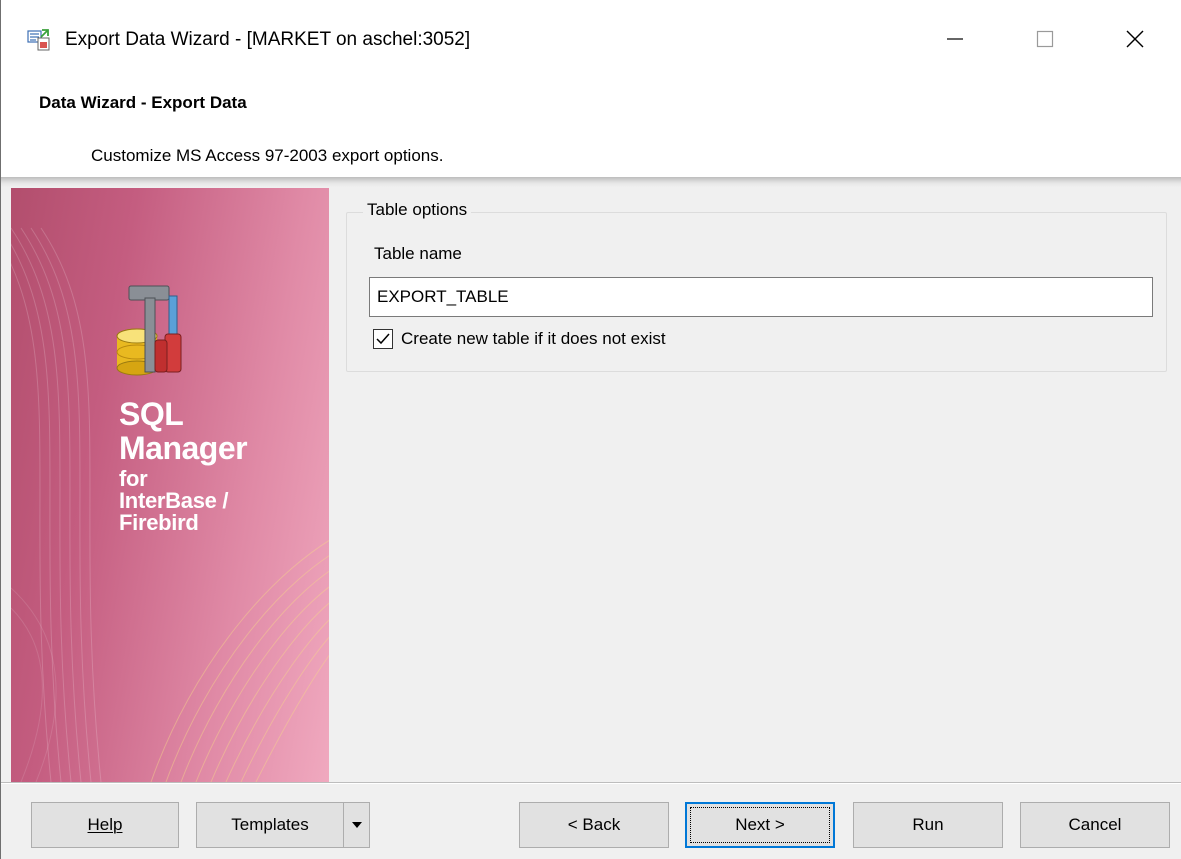  Describe the element at coordinates (761, 297) in the screenshot. I see `table-name-input: EXPORT_TABLE` at that location.